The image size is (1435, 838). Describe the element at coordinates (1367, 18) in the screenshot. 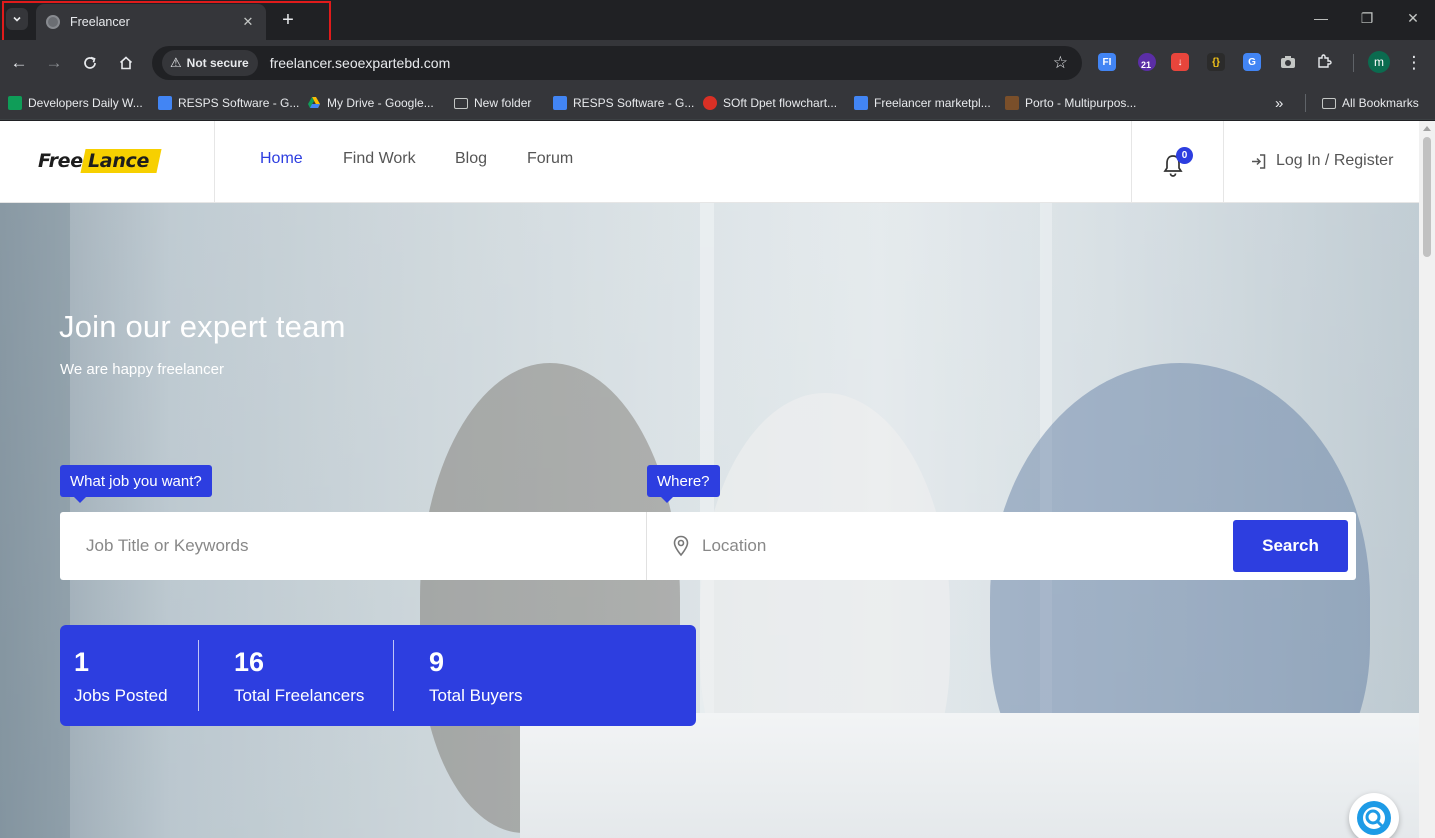

I see `restore-icon: ❐` at that location.